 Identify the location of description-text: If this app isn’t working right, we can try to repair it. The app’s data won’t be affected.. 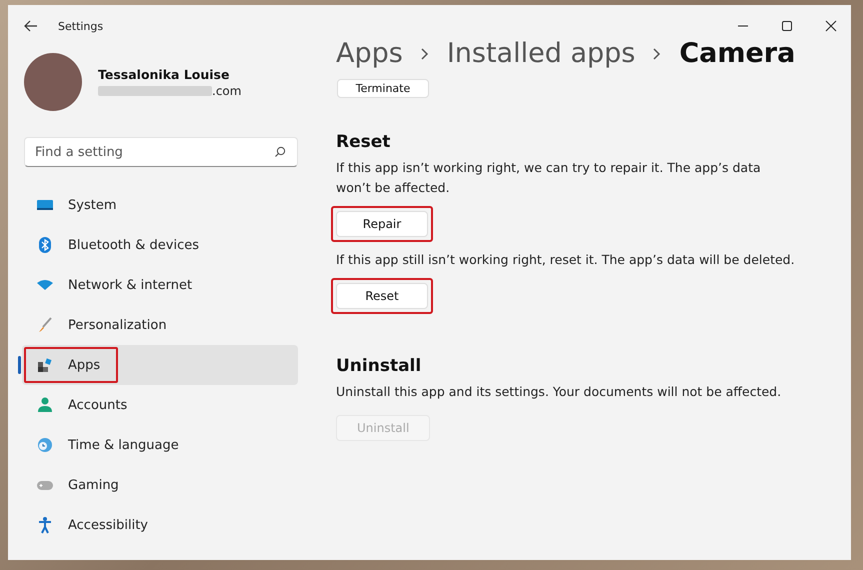
(549, 178).